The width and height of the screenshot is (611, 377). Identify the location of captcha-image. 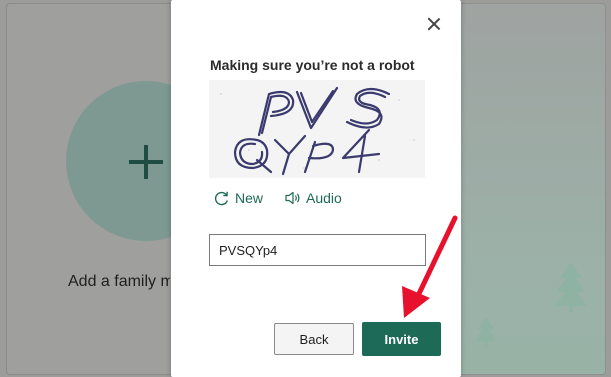
(317, 129).